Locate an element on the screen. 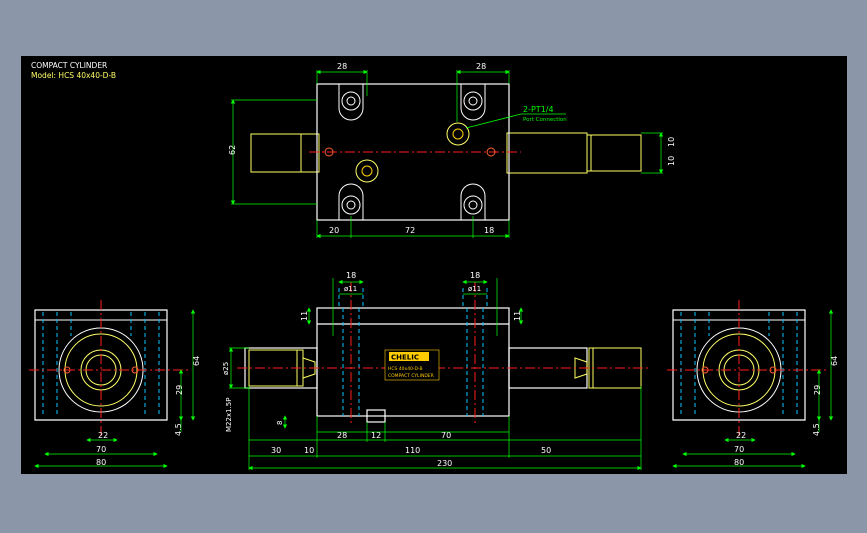 The image size is (867, 533). front-dim-small-height: 8 is located at coordinates (280, 423).